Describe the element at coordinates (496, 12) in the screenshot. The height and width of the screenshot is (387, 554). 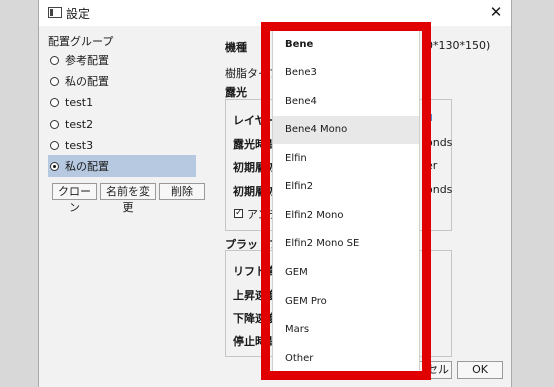
I see `close-button: ✕` at that location.